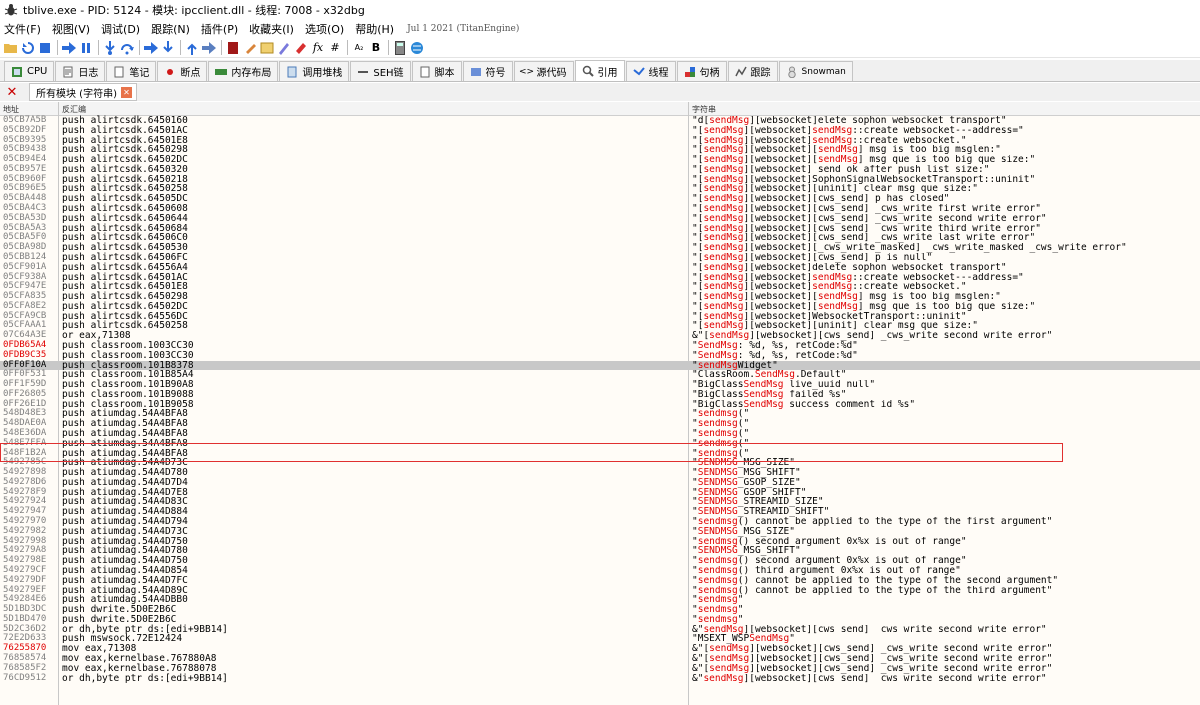 This screenshot has height=705, width=1200. Describe the element at coordinates (526, 71) in the screenshot. I see `source-icon: <>` at that location.